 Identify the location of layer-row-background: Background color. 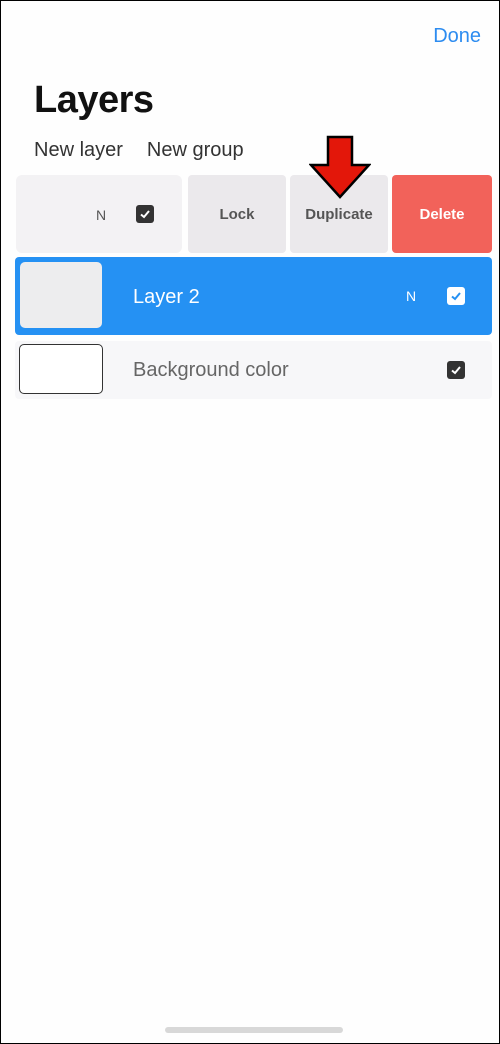
(253, 370).